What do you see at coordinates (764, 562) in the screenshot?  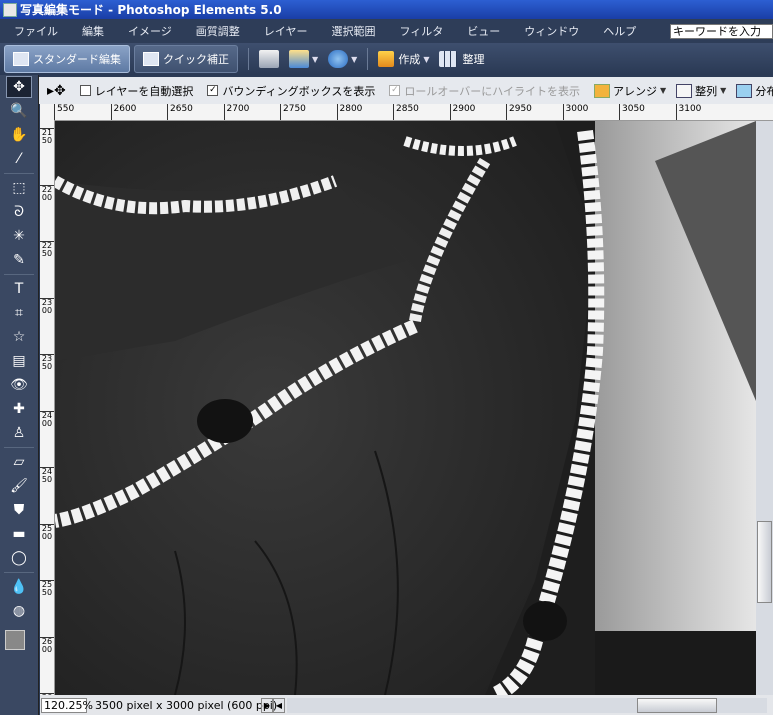 I see `vertical-scroll-thumb` at bounding box center [764, 562].